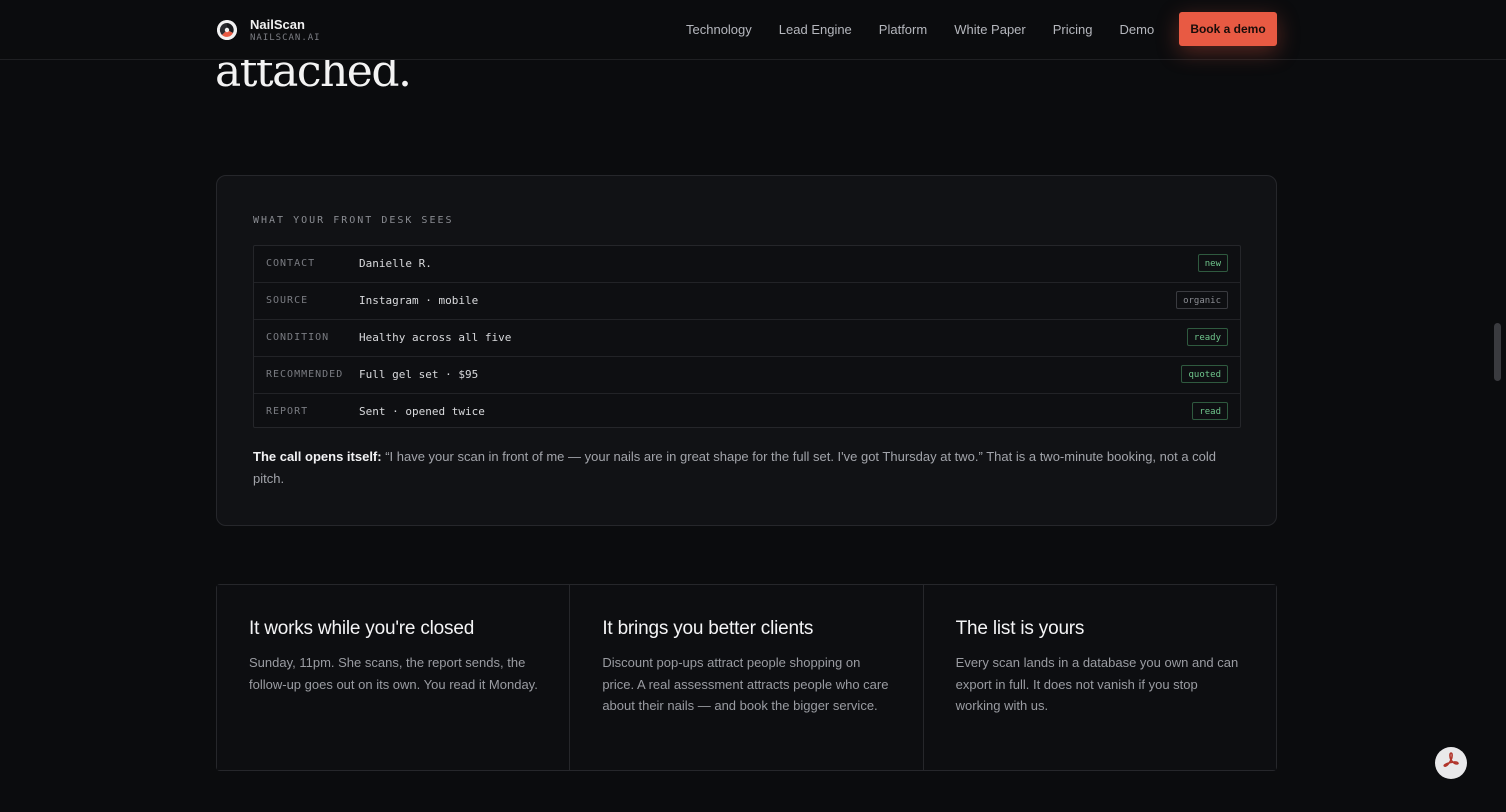  I want to click on nav-link-demo: Demo, so click(1137, 29).